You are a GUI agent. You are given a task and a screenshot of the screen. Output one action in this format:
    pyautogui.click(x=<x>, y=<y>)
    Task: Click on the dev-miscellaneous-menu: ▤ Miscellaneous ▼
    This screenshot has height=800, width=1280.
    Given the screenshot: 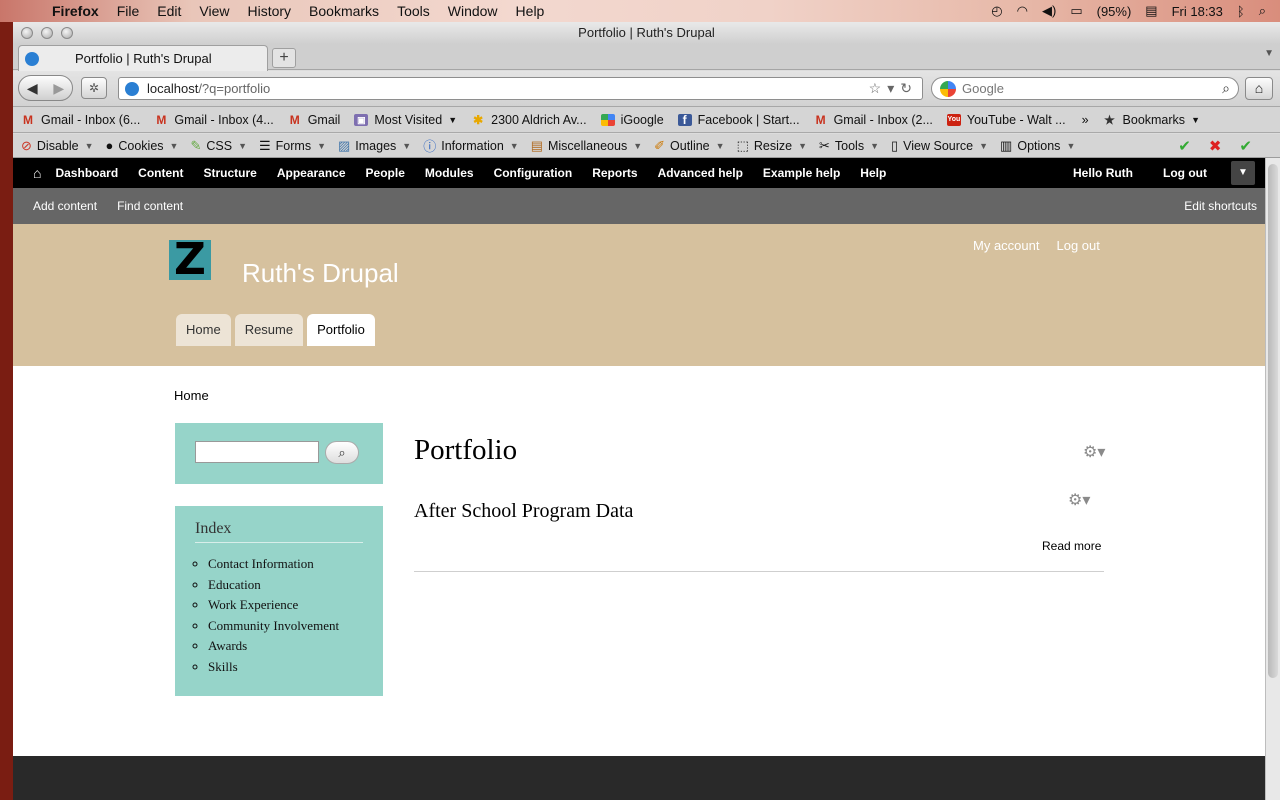 What is the action you would take?
    pyautogui.click(x=586, y=146)
    